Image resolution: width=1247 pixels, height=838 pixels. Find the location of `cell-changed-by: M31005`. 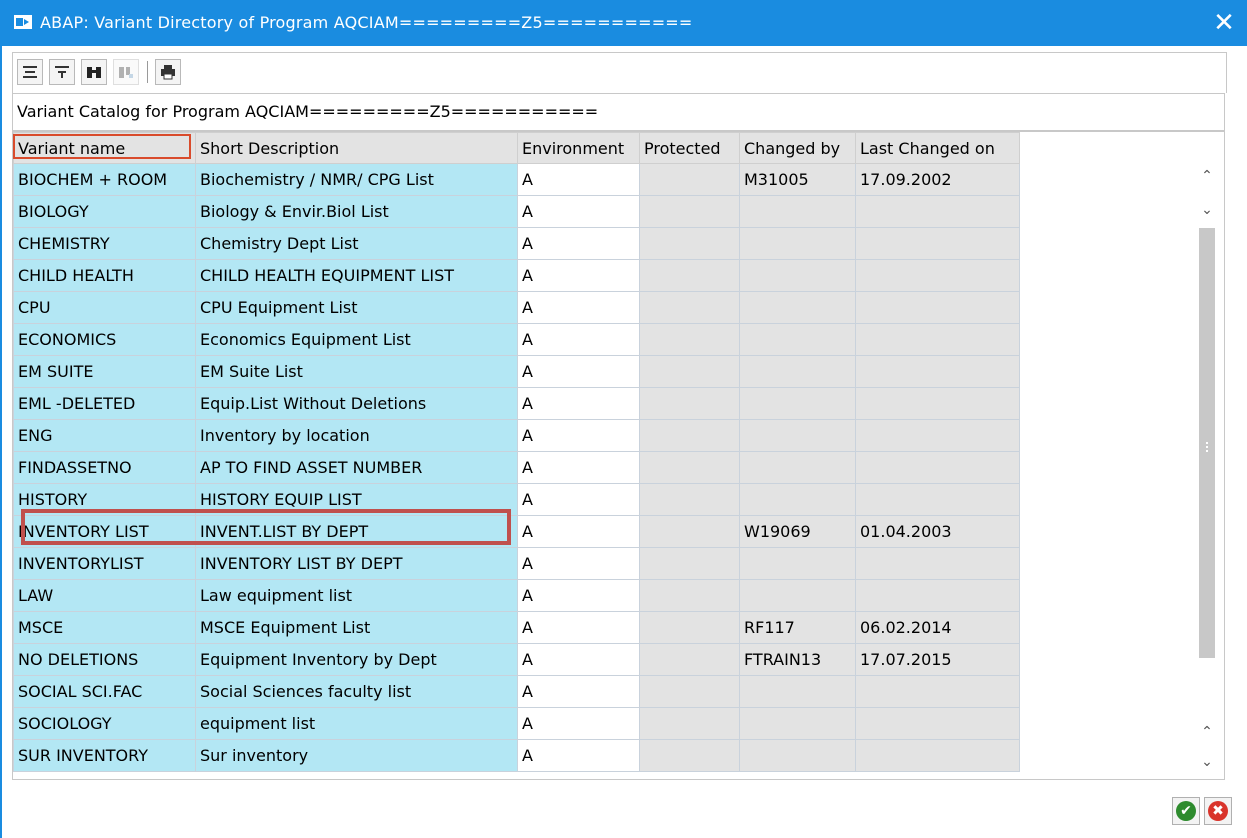

cell-changed-by: M31005 is located at coordinates (797, 179).